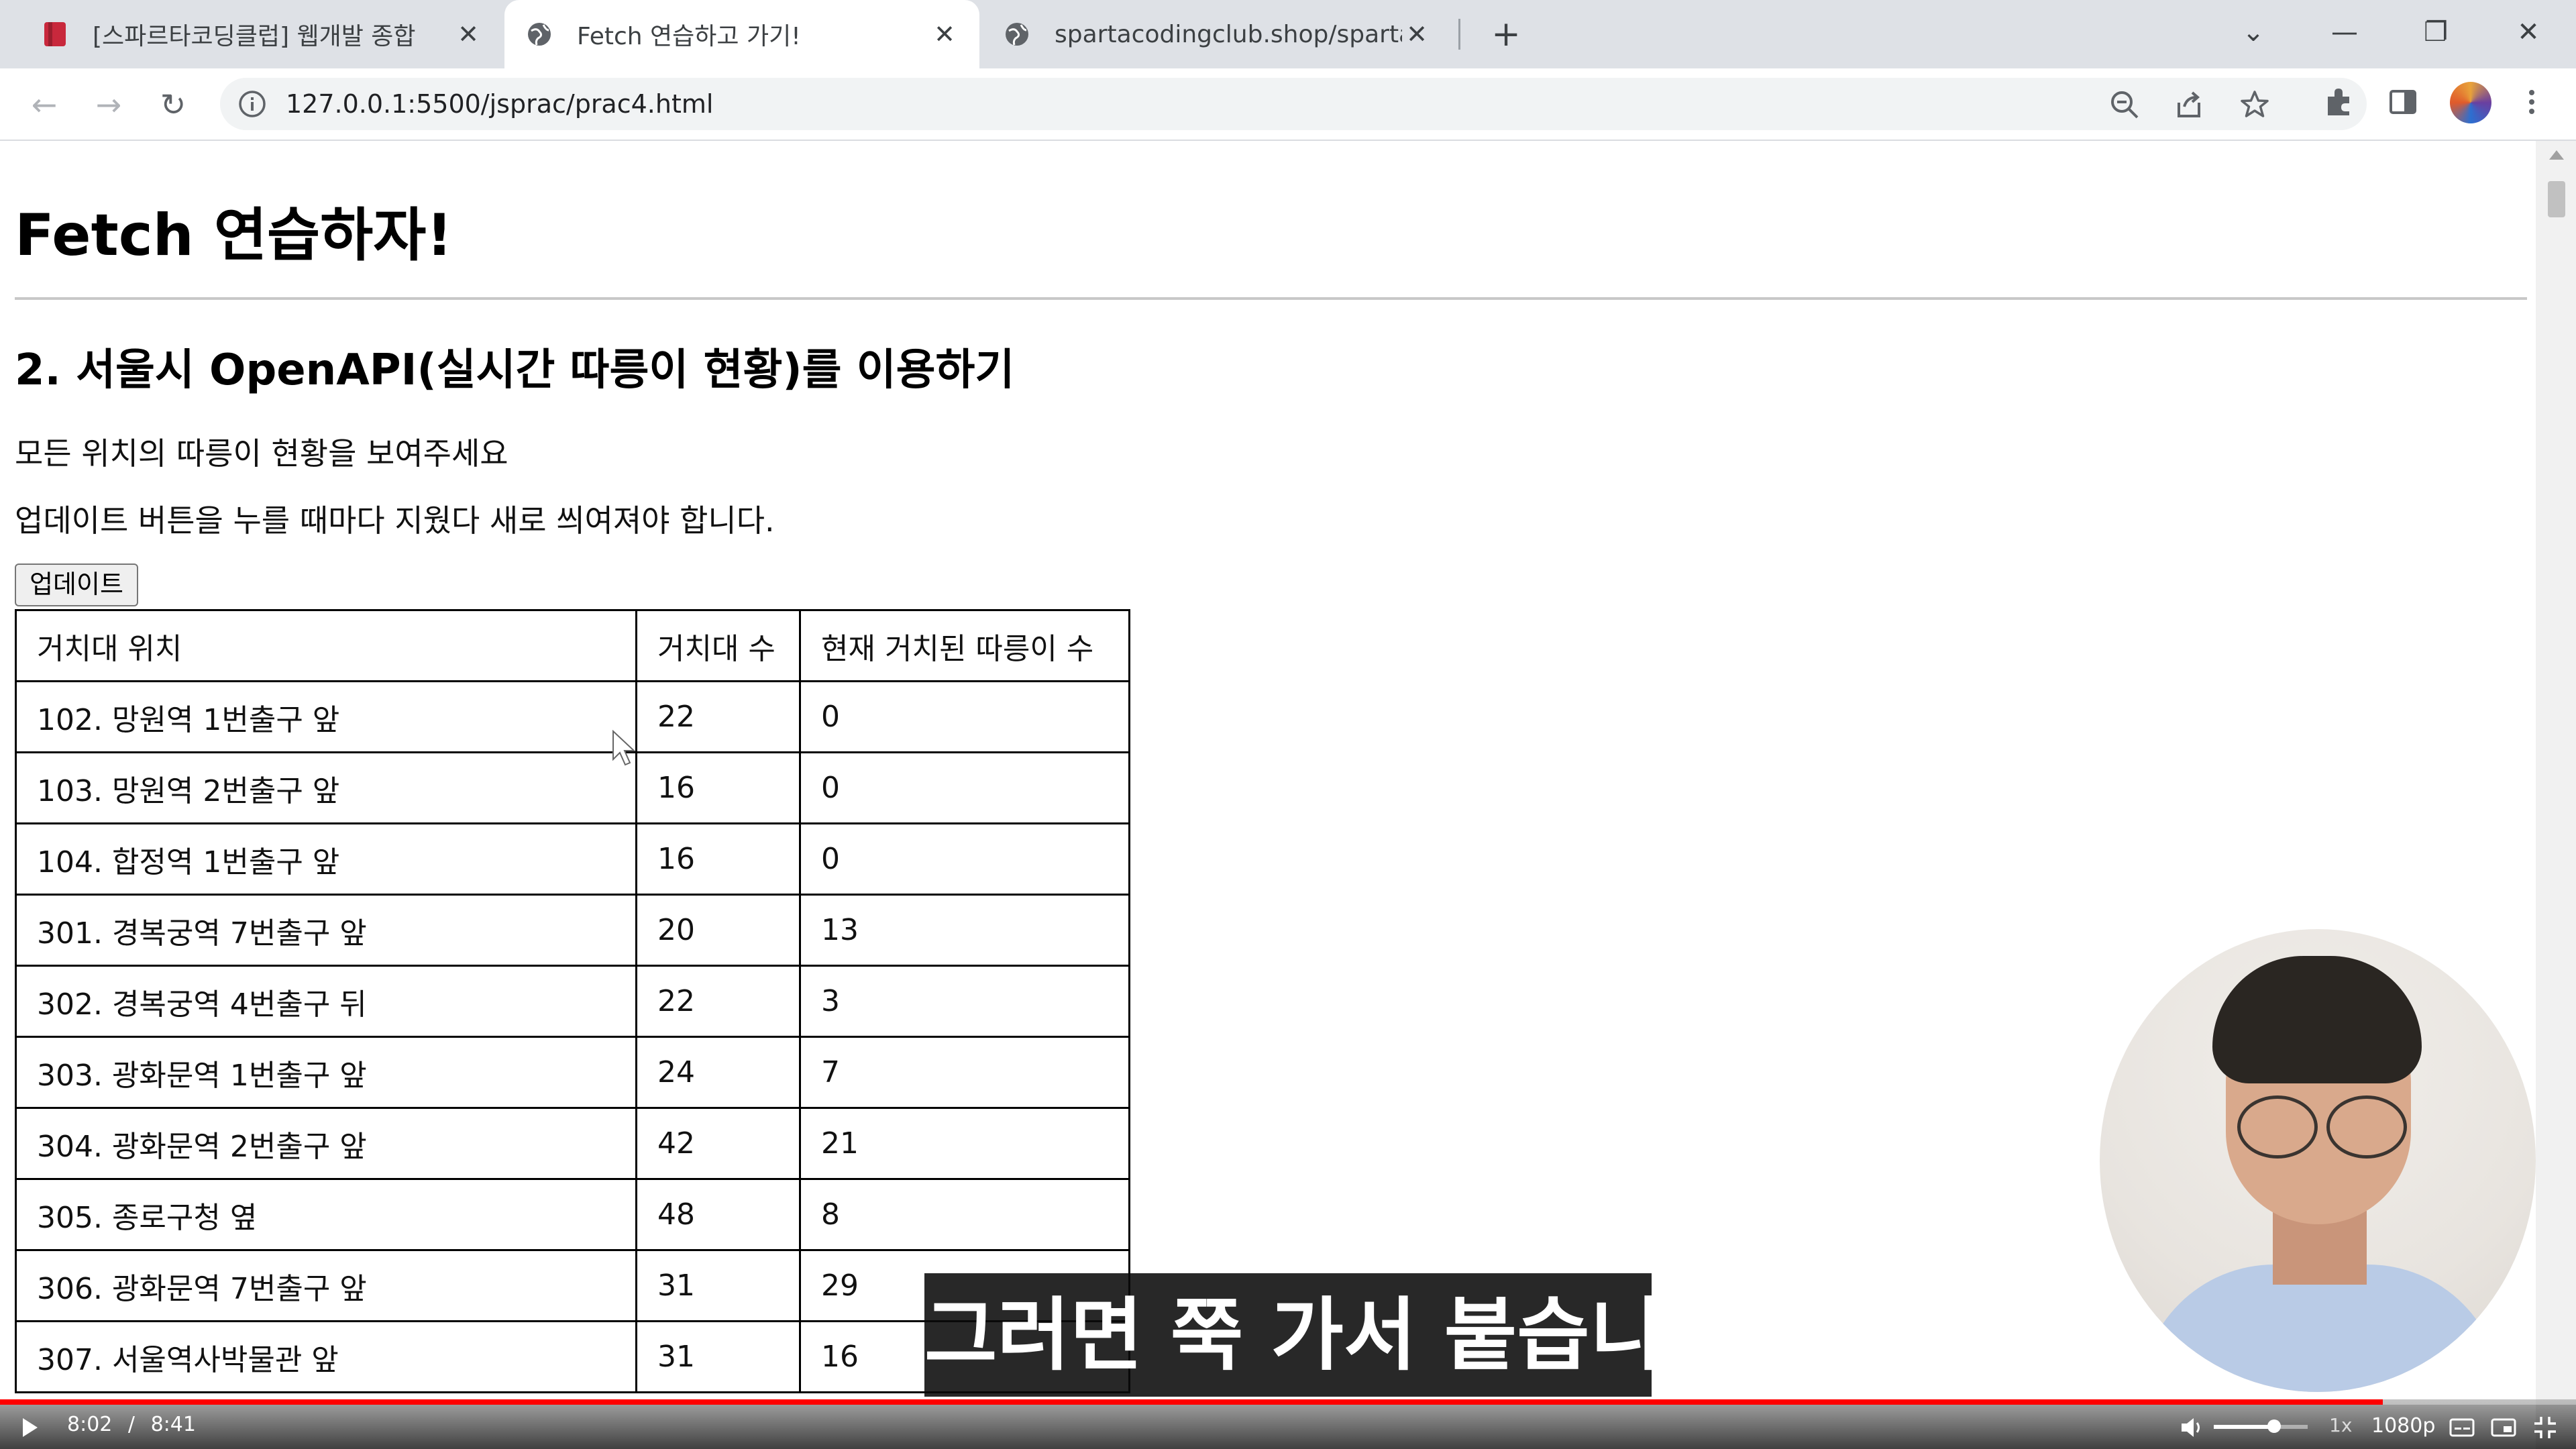 The height and width of the screenshot is (1449, 2576). I want to click on miniplayer-icon, so click(2503, 1427).